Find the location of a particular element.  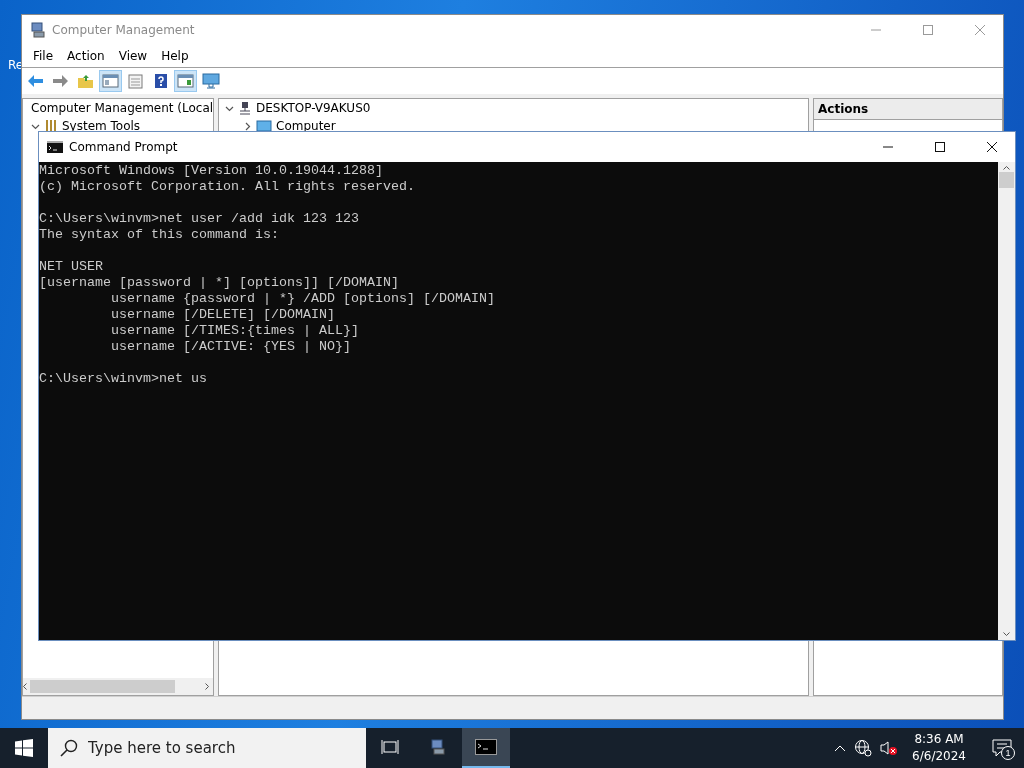

vertical-scrollbar is located at coordinates (1006, 401).